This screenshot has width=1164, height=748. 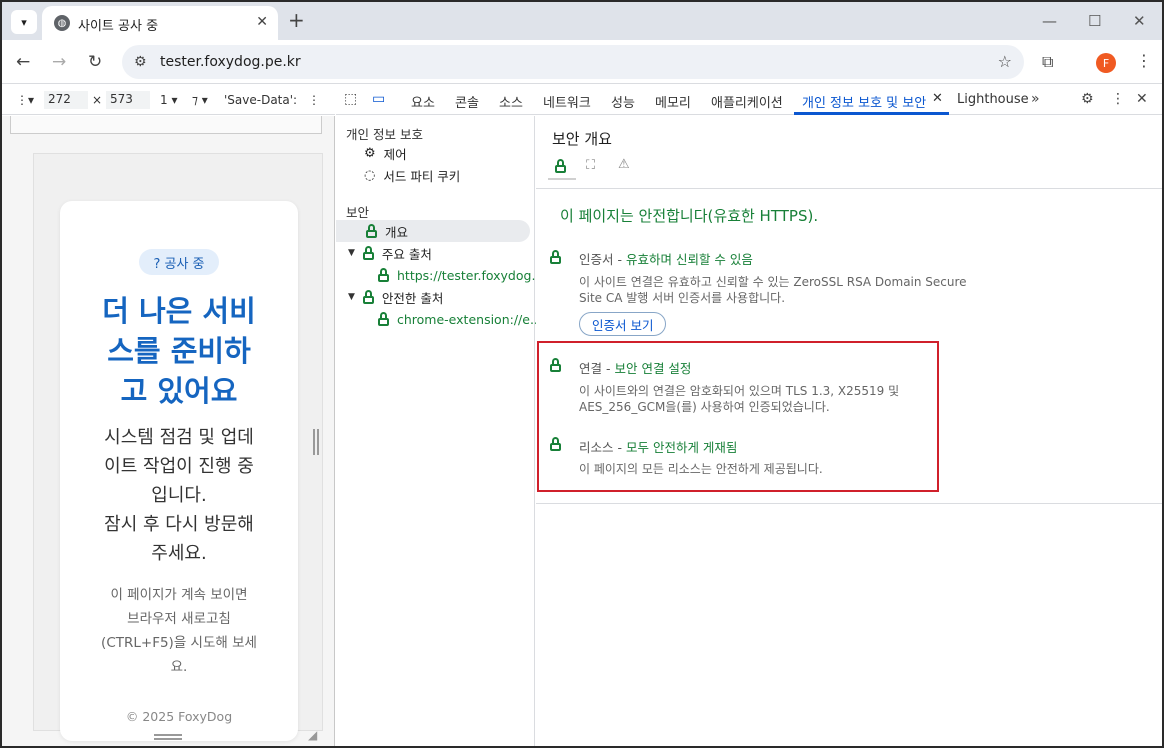 I want to click on sidebar-item-secure-origins: ▼ 안전한 출처, so click(x=395, y=297).